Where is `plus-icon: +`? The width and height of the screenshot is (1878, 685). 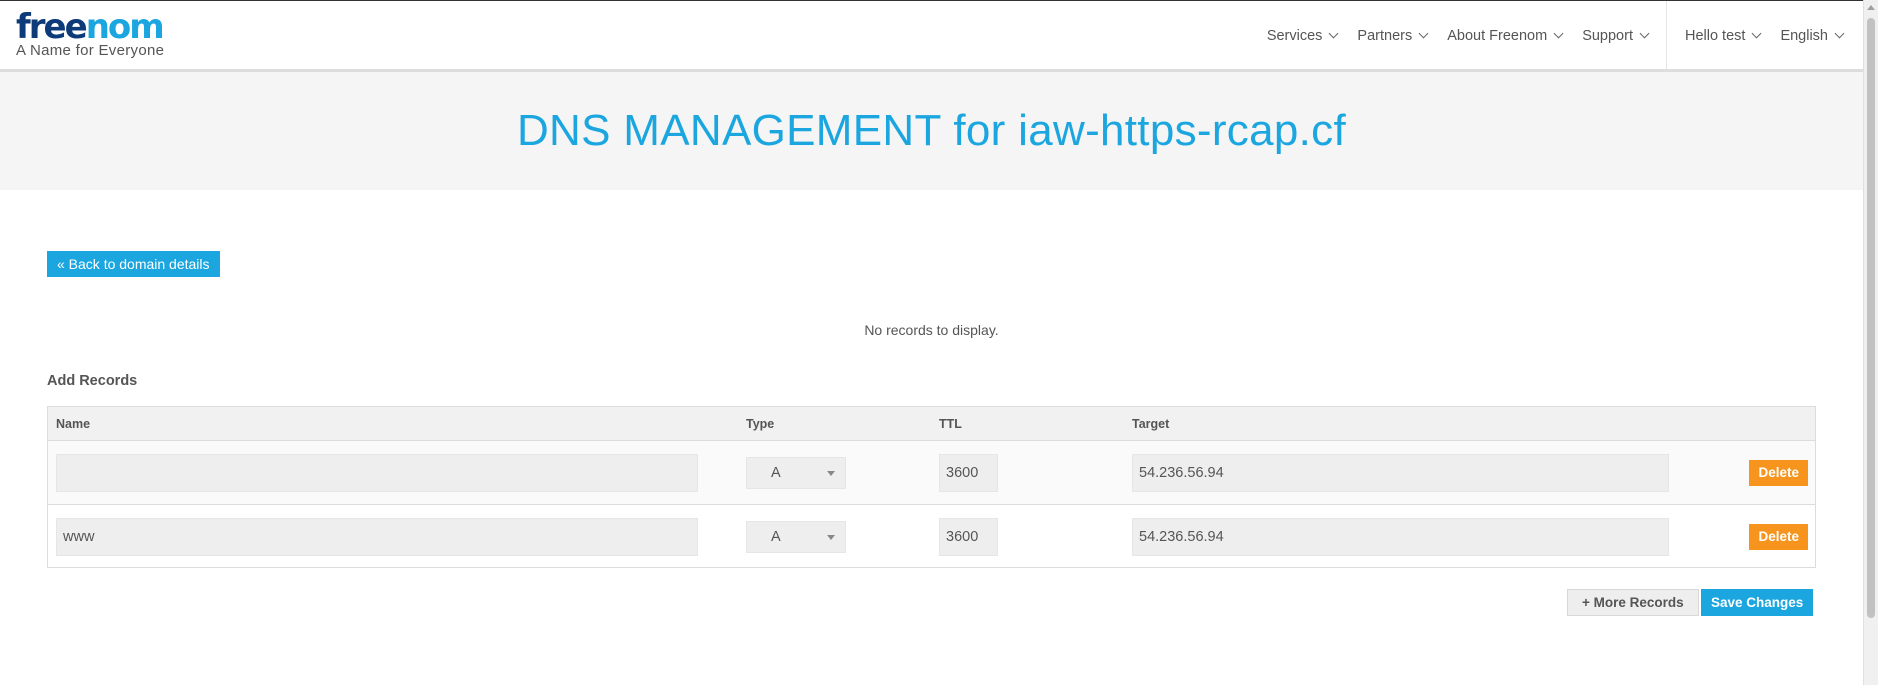 plus-icon: + is located at coordinates (1586, 602).